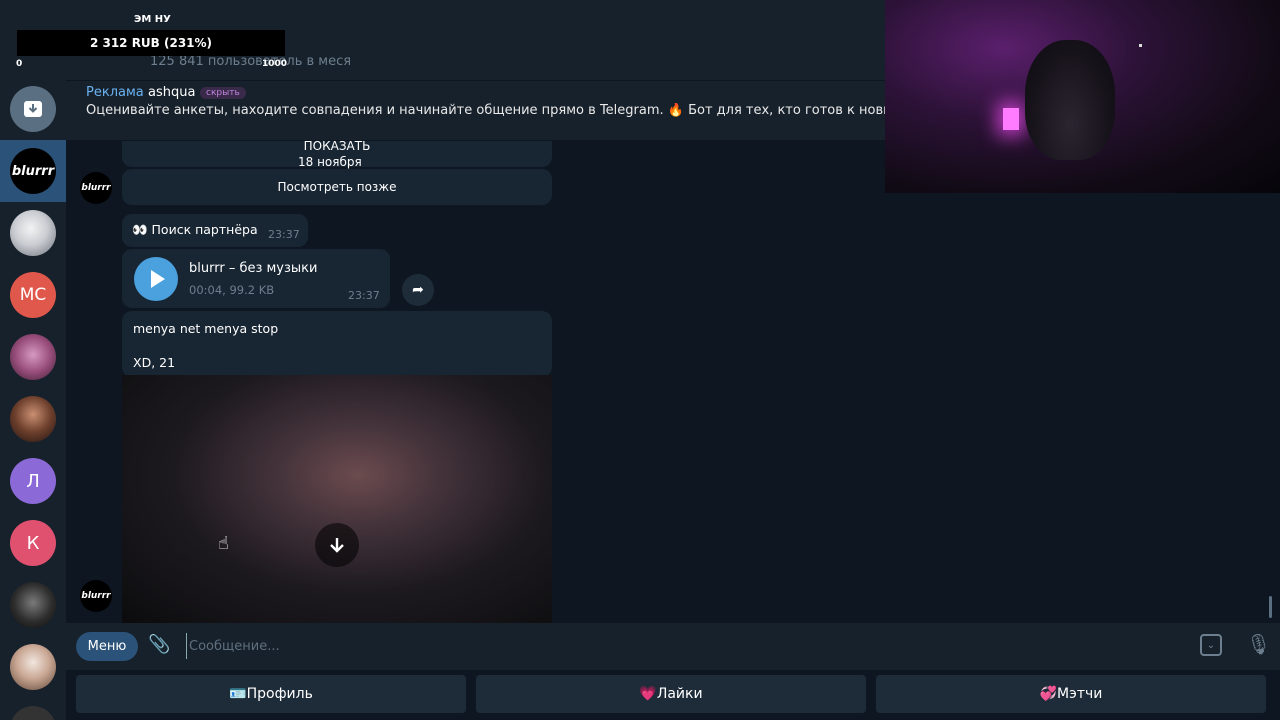  I want to click on search-partner-message: 👀 Поиск партнёра 23:37, so click(215, 230).